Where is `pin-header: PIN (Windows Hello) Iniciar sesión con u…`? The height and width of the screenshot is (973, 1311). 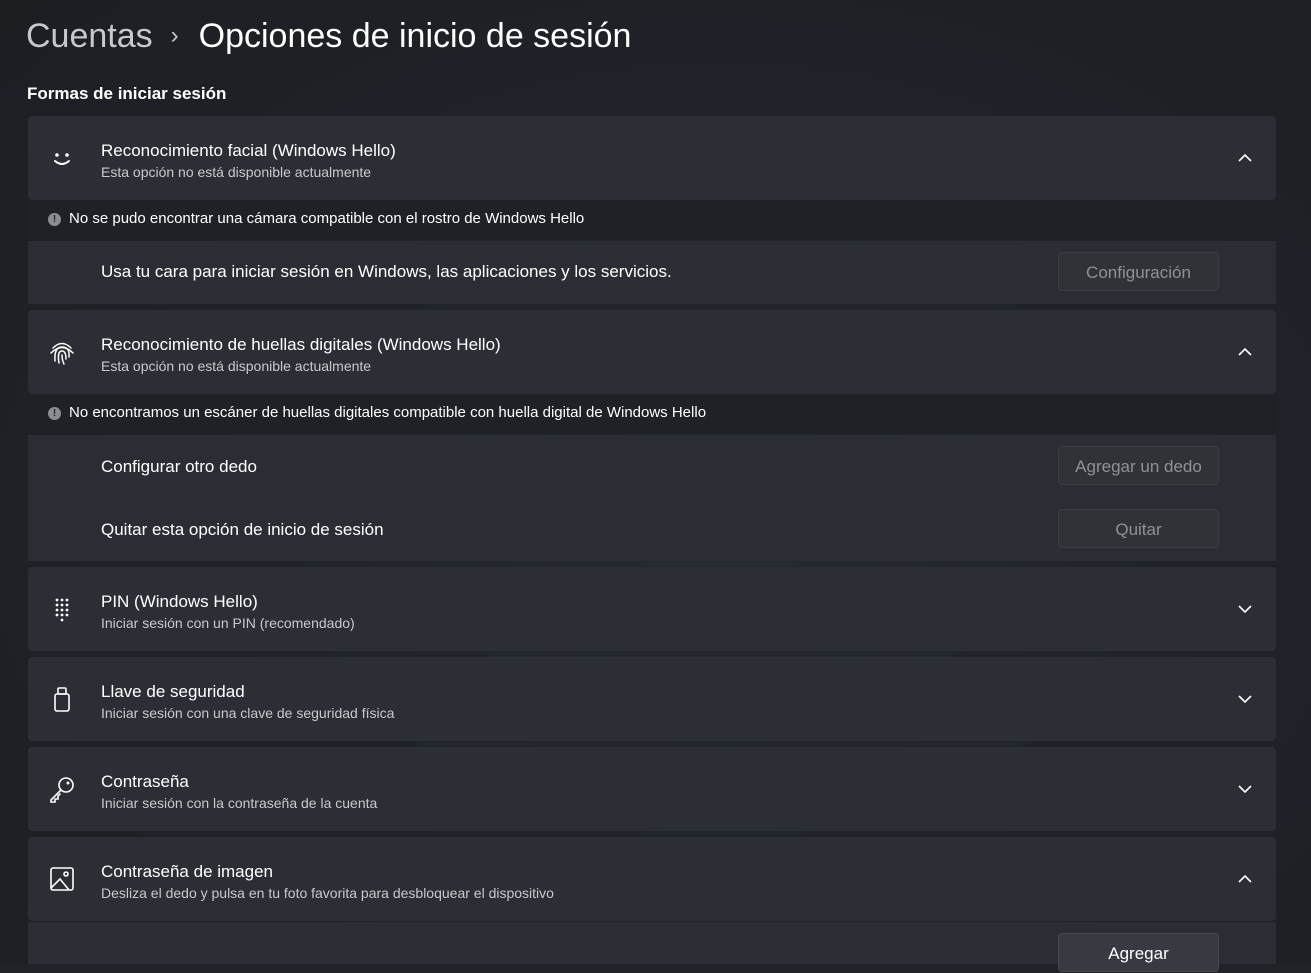 pin-header: PIN (Windows Hello) Iniciar sesión con u… is located at coordinates (652, 609).